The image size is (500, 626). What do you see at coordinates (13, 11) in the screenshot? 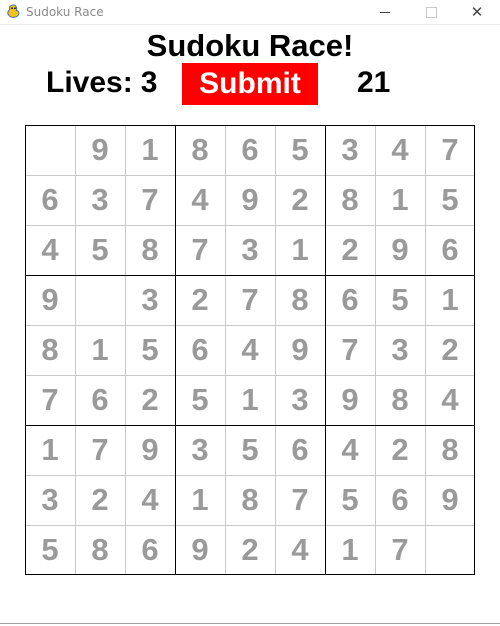
I see `pygame-snake-icon` at bounding box center [13, 11].